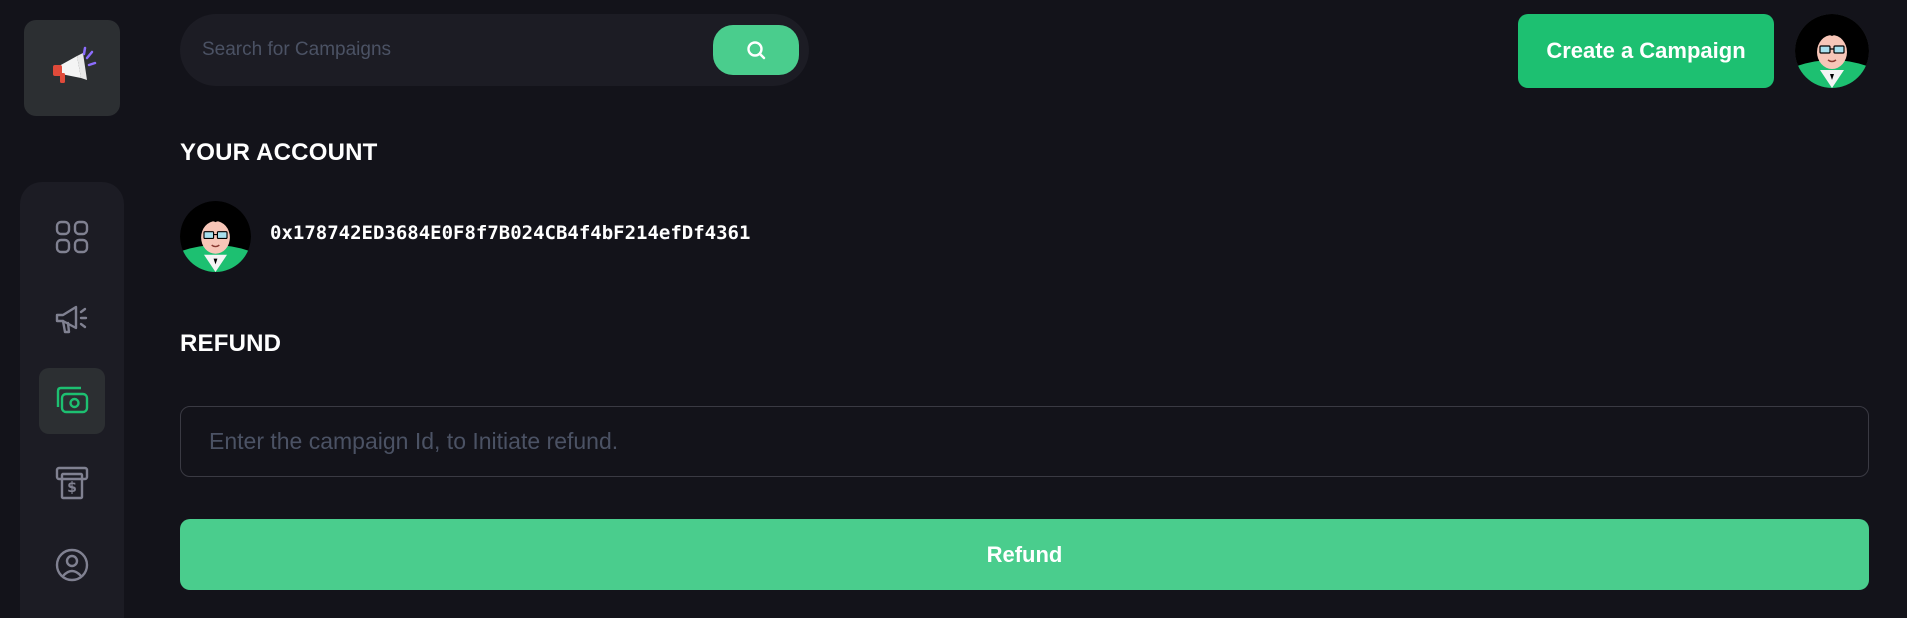 This screenshot has height=618, width=1907. I want to click on profile-icon, so click(72, 565).